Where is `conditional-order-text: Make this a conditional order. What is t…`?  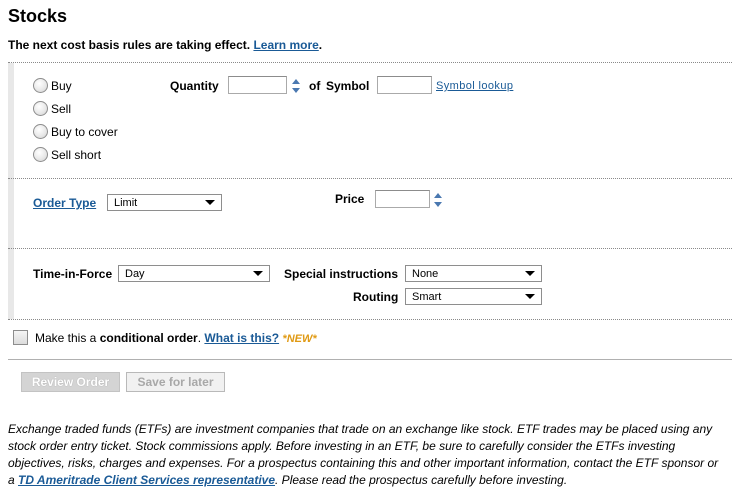
conditional-order-text: Make this a conditional order. What is t… is located at coordinates (176, 338).